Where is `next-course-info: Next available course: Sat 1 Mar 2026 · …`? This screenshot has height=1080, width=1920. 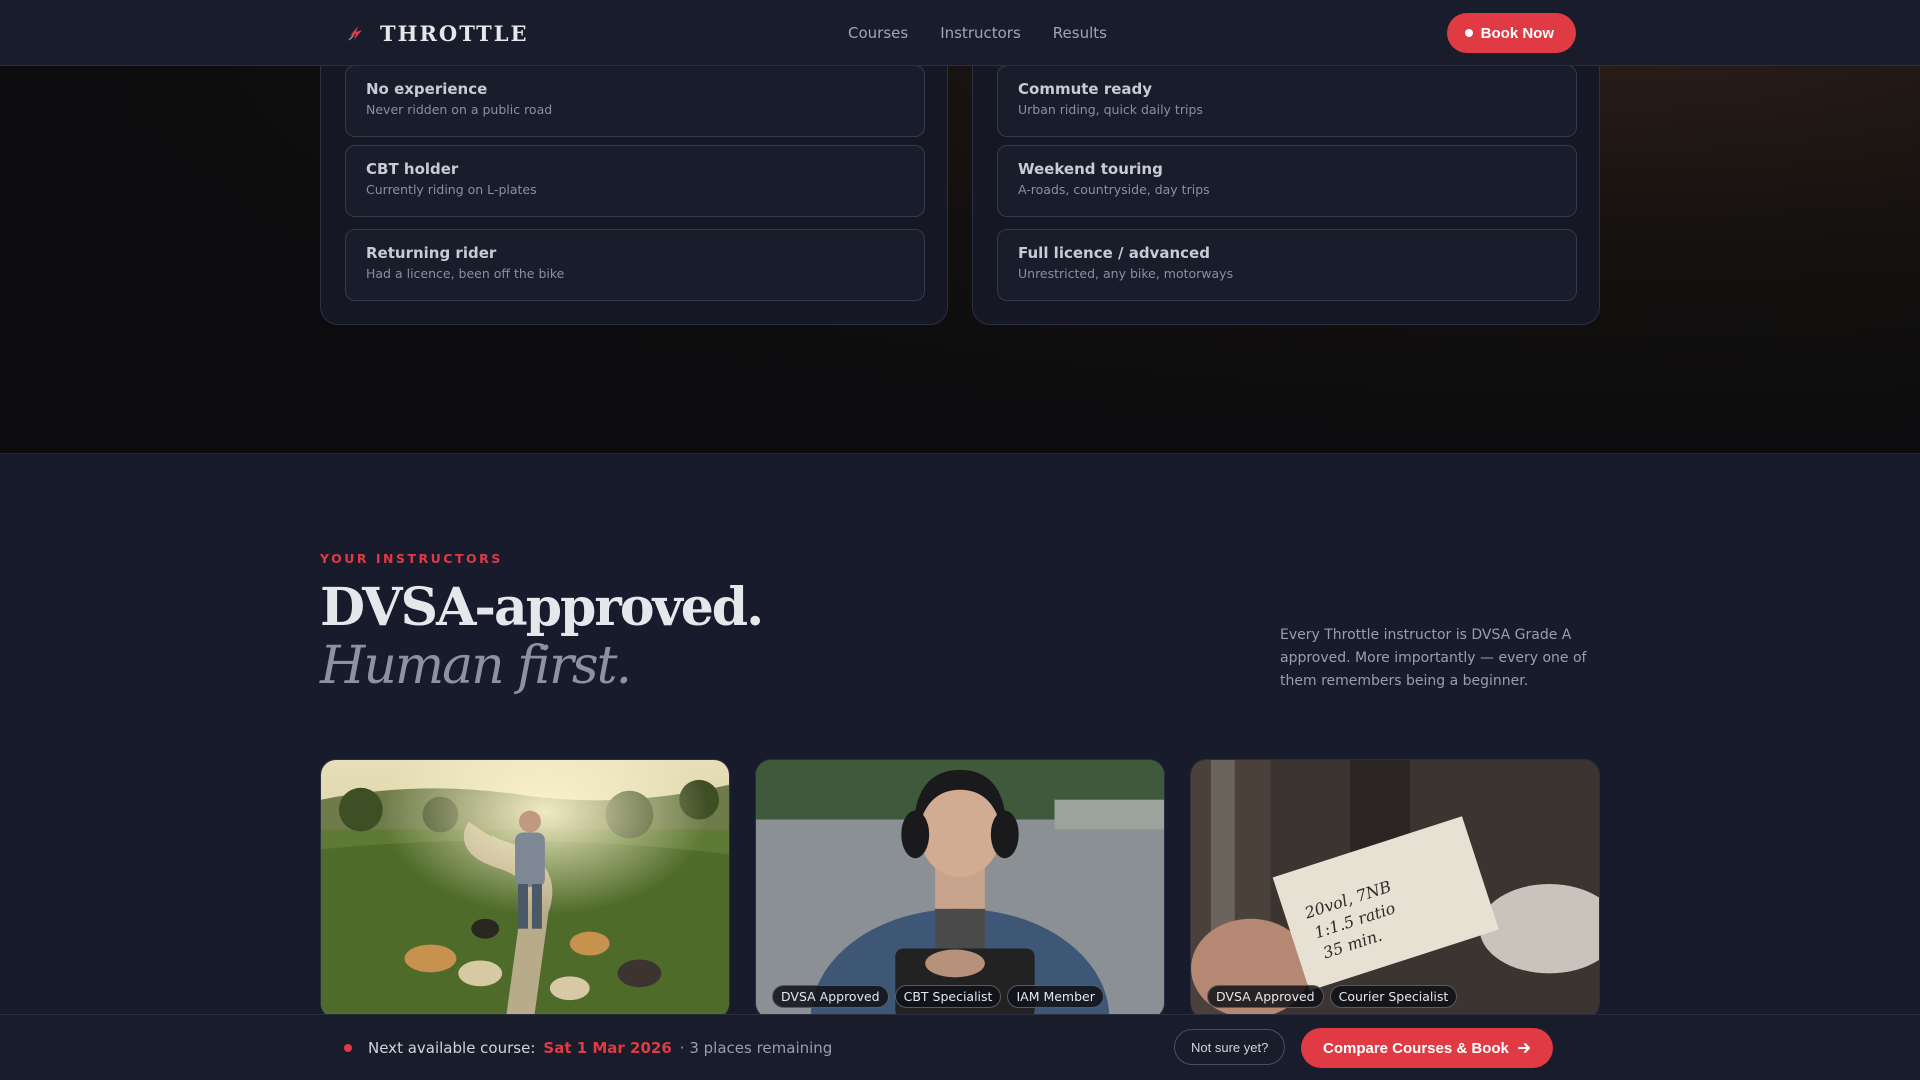 next-course-info: Next available course: Sat 1 Mar 2026 · … is located at coordinates (588, 1047).